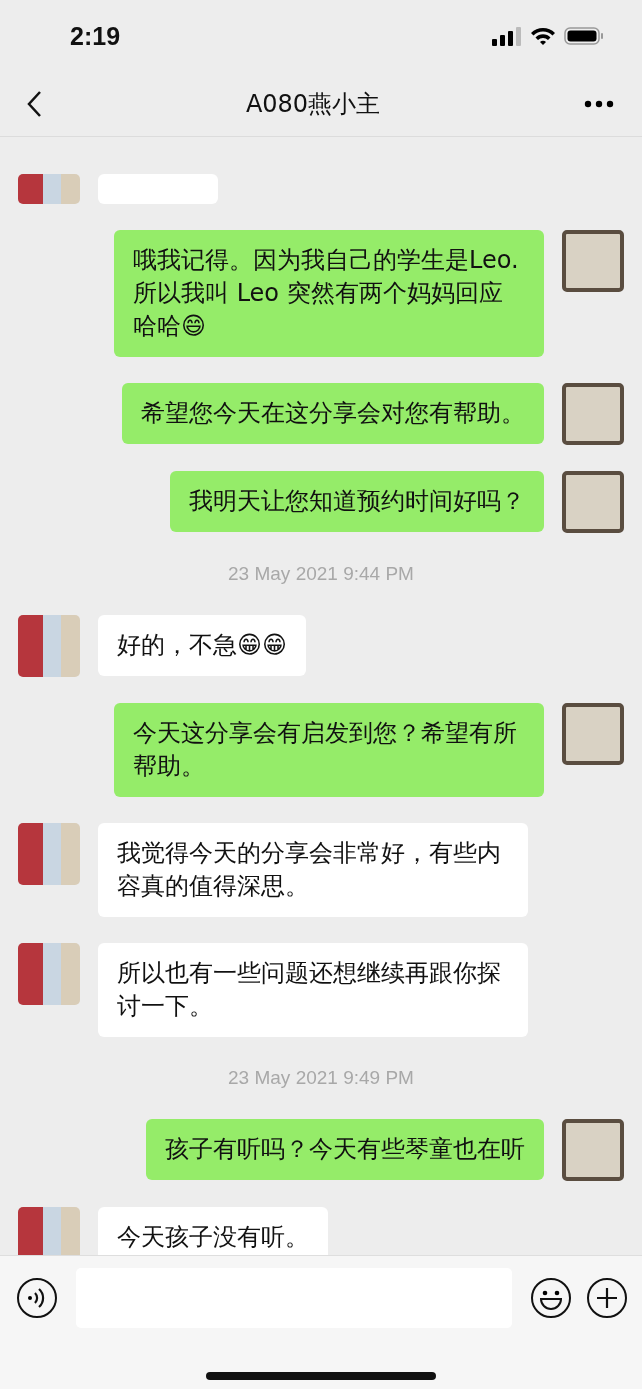  I want to click on message-bubble: 所以也有一些问题还想继续再跟你探讨一下。, so click(313, 990).